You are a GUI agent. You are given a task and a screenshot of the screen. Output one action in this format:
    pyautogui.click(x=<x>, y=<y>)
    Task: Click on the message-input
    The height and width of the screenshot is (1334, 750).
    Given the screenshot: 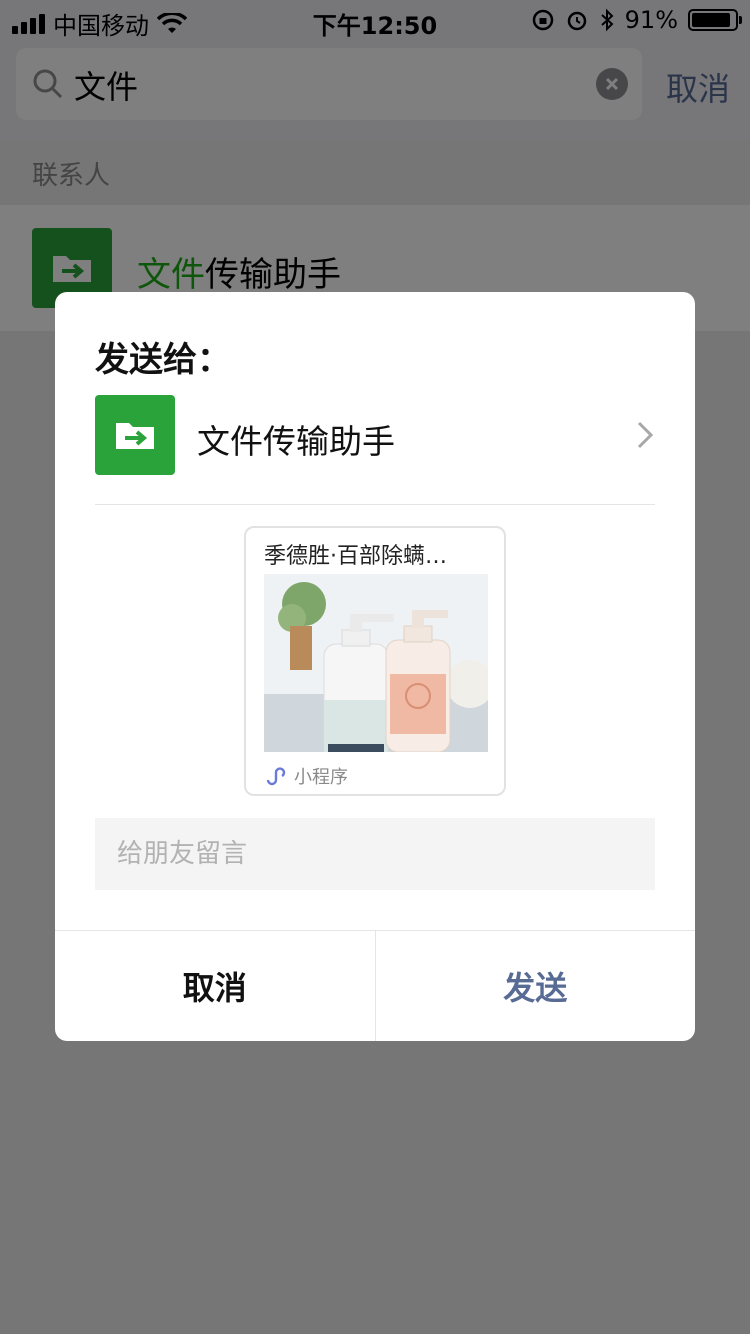 What is the action you would take?
    pyautogui.click(x=375, y=854)
    